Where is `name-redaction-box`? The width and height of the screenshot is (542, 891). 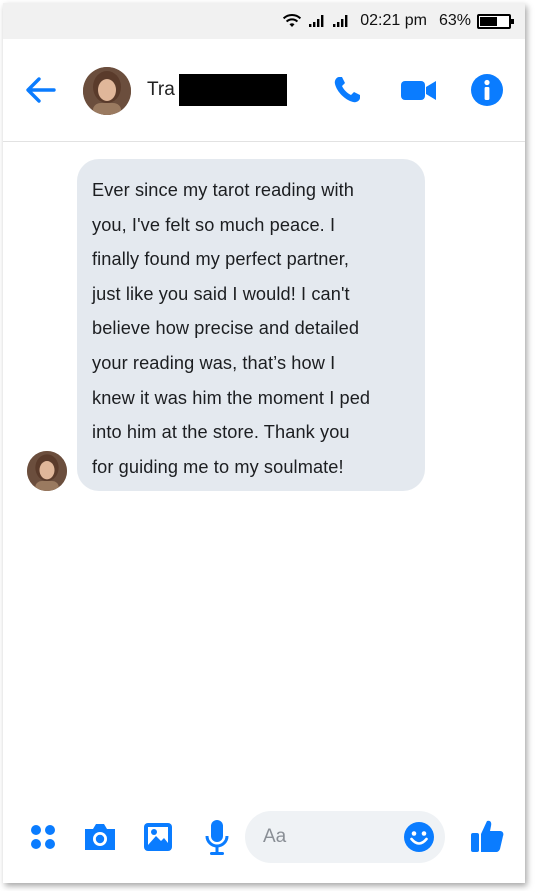 name-redaction-box is located at coordinates (233, 90).